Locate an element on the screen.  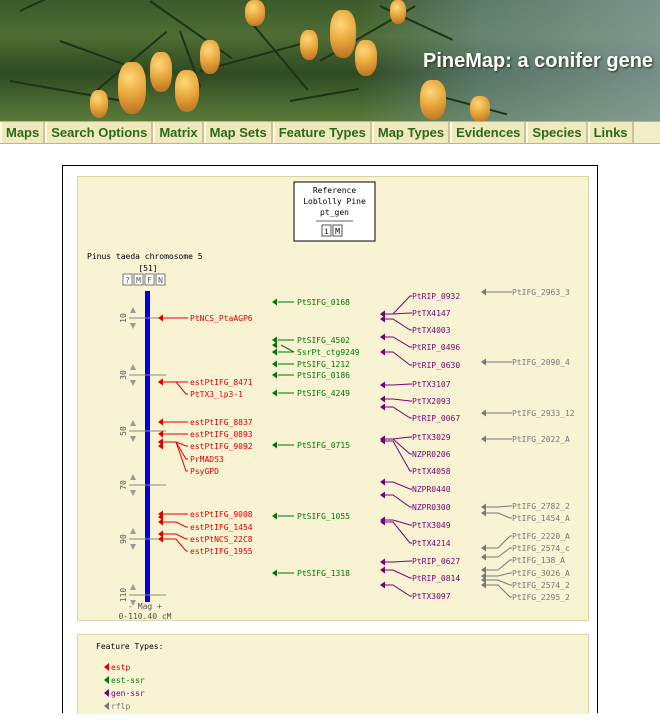
feature-estp: PrMADS3 is located at coordinates (207, 459).